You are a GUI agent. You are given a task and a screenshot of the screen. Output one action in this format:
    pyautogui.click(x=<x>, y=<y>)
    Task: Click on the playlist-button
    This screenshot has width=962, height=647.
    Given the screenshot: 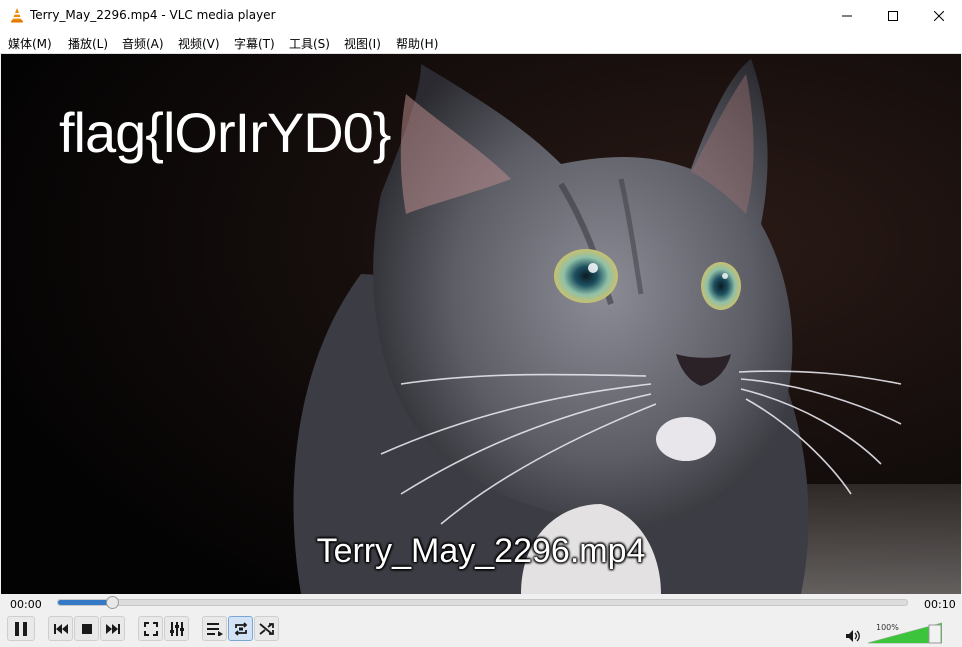 What is the action you would take?
    pyautogui.click(x=214, y=628)
    